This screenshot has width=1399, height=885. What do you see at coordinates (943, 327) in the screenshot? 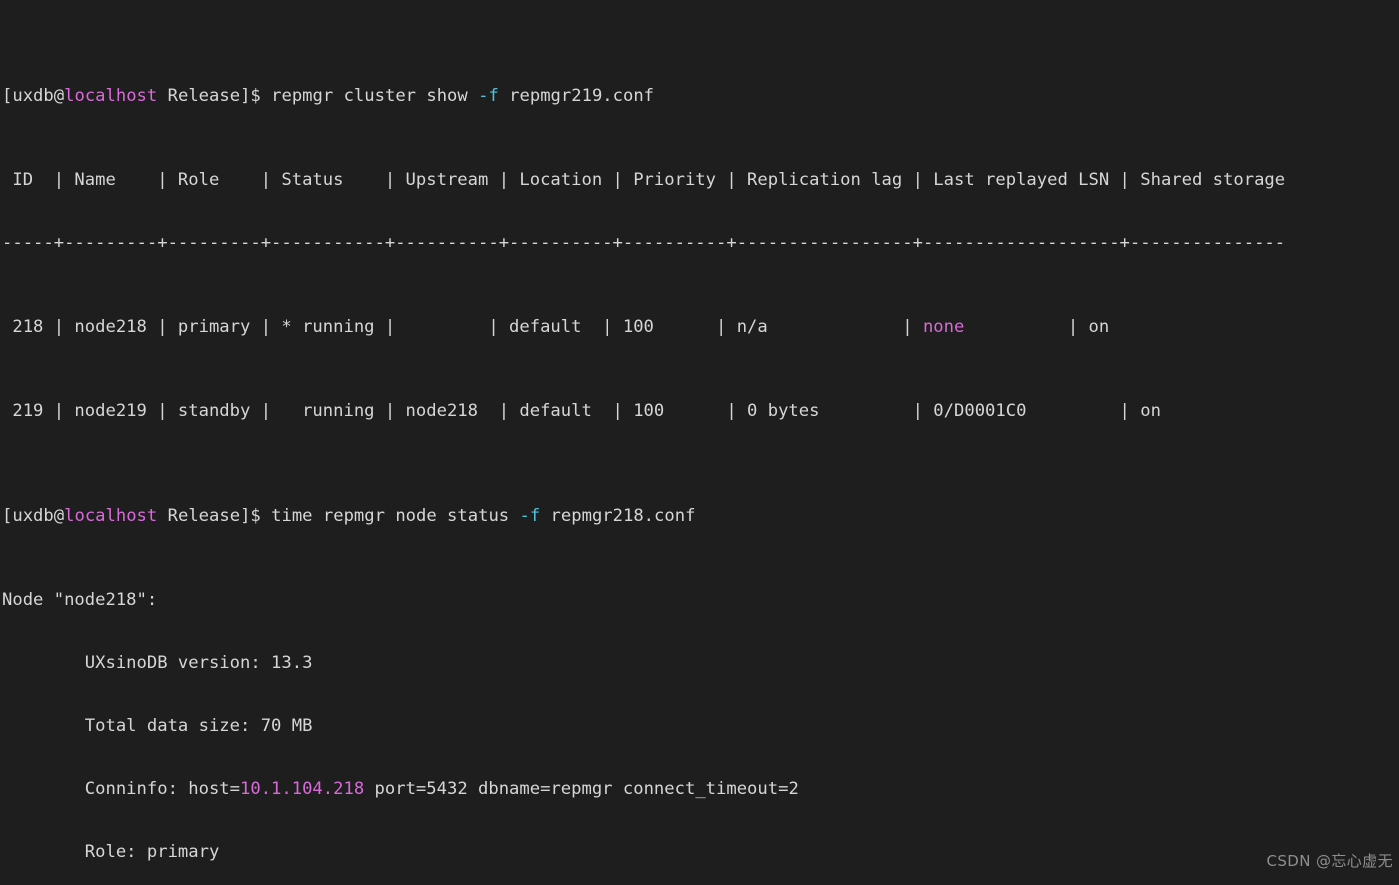
I see `row-218-last-replayed-lsn: none` at bounding box center [943, 327].